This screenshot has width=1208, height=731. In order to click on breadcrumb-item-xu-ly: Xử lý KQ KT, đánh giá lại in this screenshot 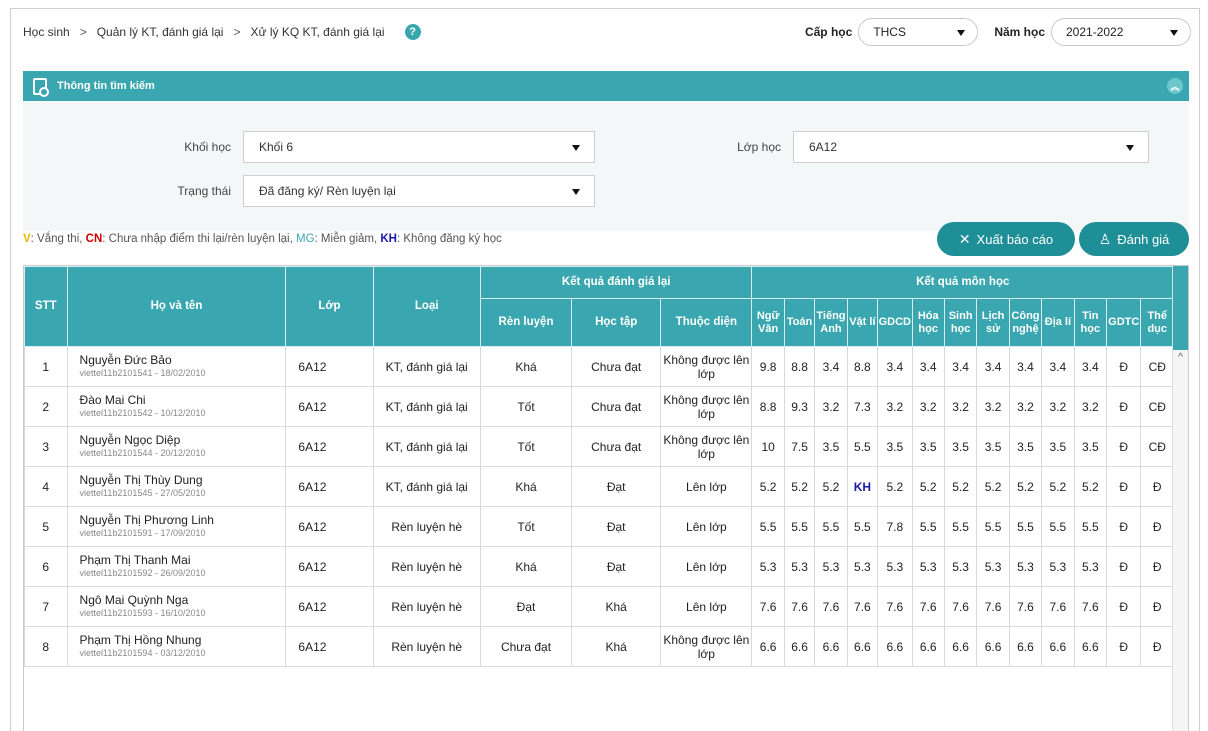, I will do `click(317, 32)`.